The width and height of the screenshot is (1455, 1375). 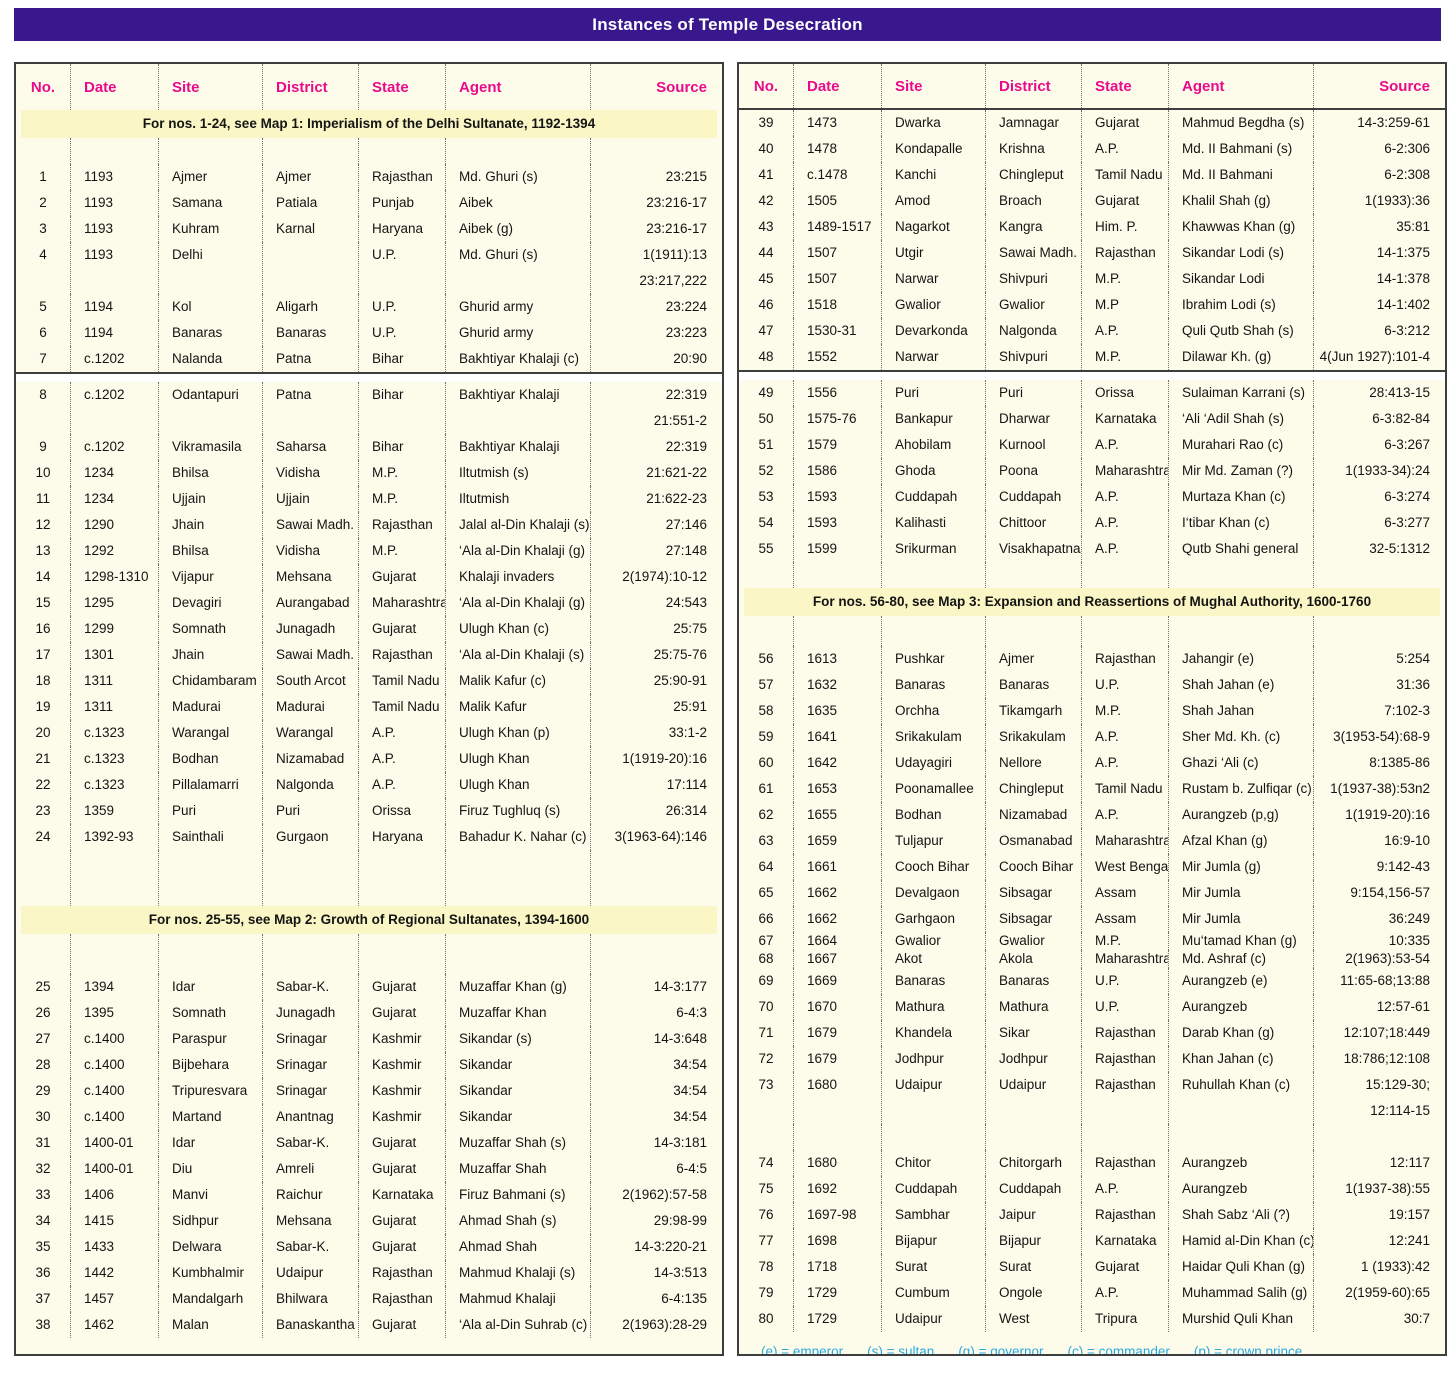 What do you see at coordinates (1387, 1292) in the screenshot?
I see `source-line: 2(1959-60):65` at bounding box center [1387, 1292].